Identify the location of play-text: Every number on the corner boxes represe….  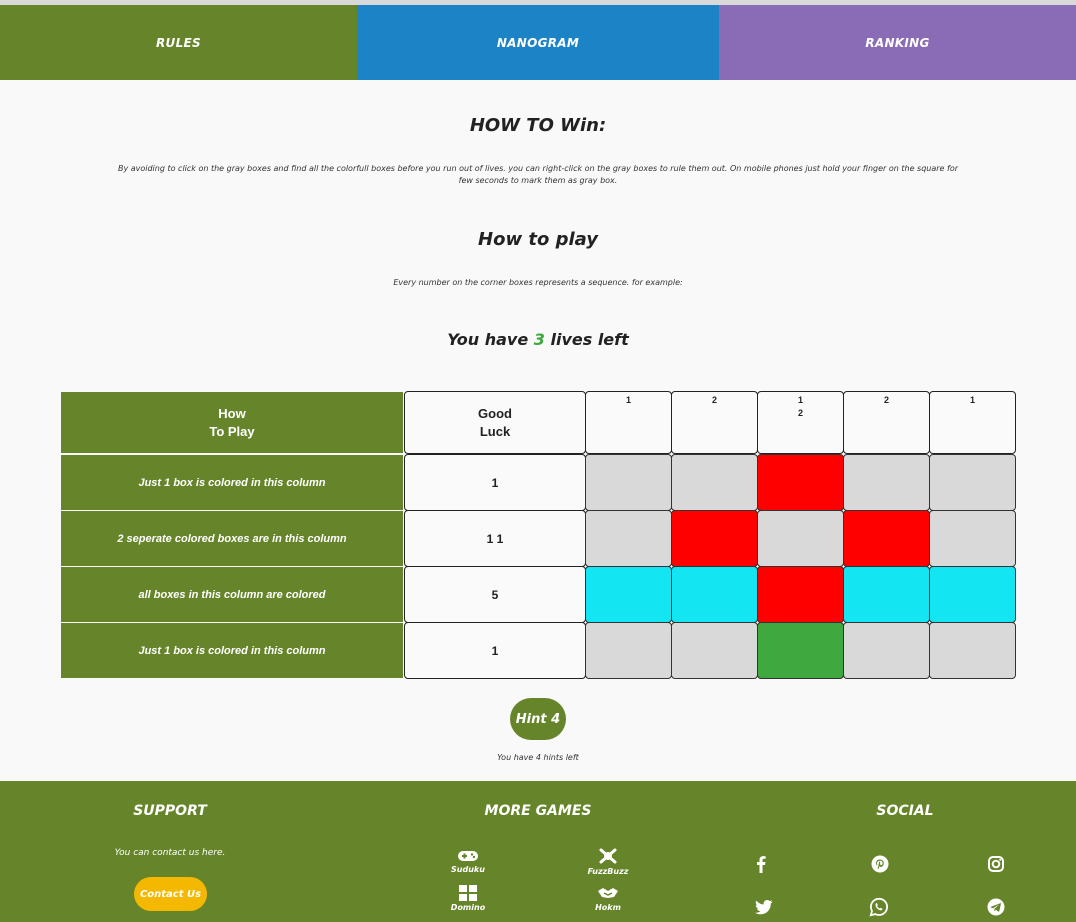
(538, 282).